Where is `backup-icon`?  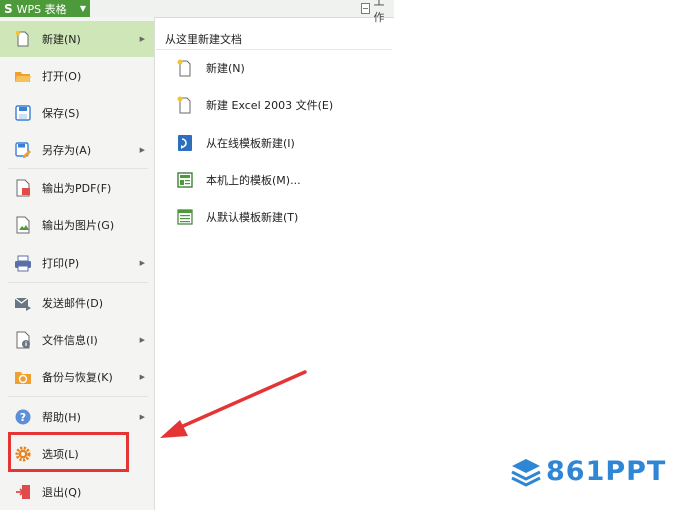
backup-icon is located at coordinates (23, 378).